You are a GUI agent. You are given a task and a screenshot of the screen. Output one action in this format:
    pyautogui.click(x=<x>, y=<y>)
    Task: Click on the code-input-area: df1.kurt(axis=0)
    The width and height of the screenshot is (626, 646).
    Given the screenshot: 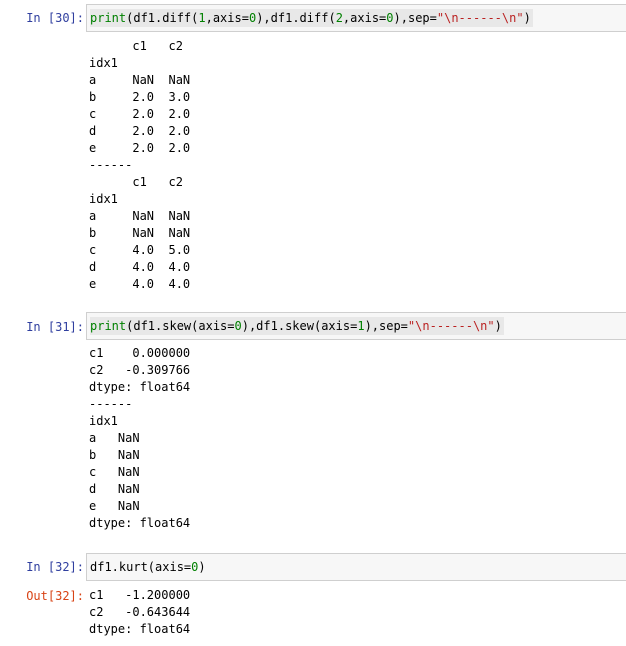 What is the action you would take?
    pyautogui.click(x=356, y=567)
    